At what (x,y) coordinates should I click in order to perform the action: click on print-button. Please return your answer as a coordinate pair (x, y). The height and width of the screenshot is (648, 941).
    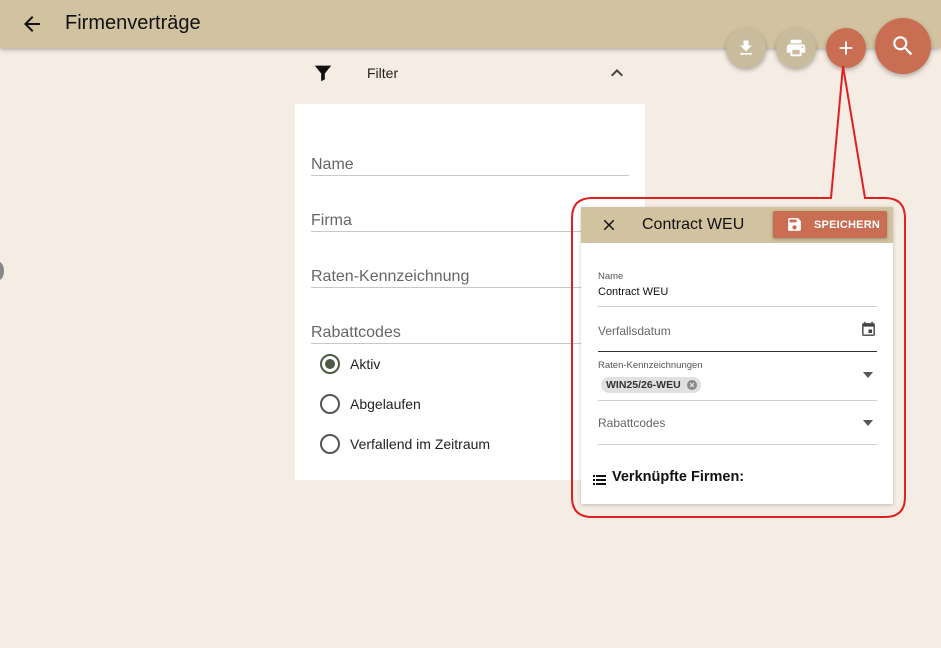
    Looking at the image, I should click on (796, 48).